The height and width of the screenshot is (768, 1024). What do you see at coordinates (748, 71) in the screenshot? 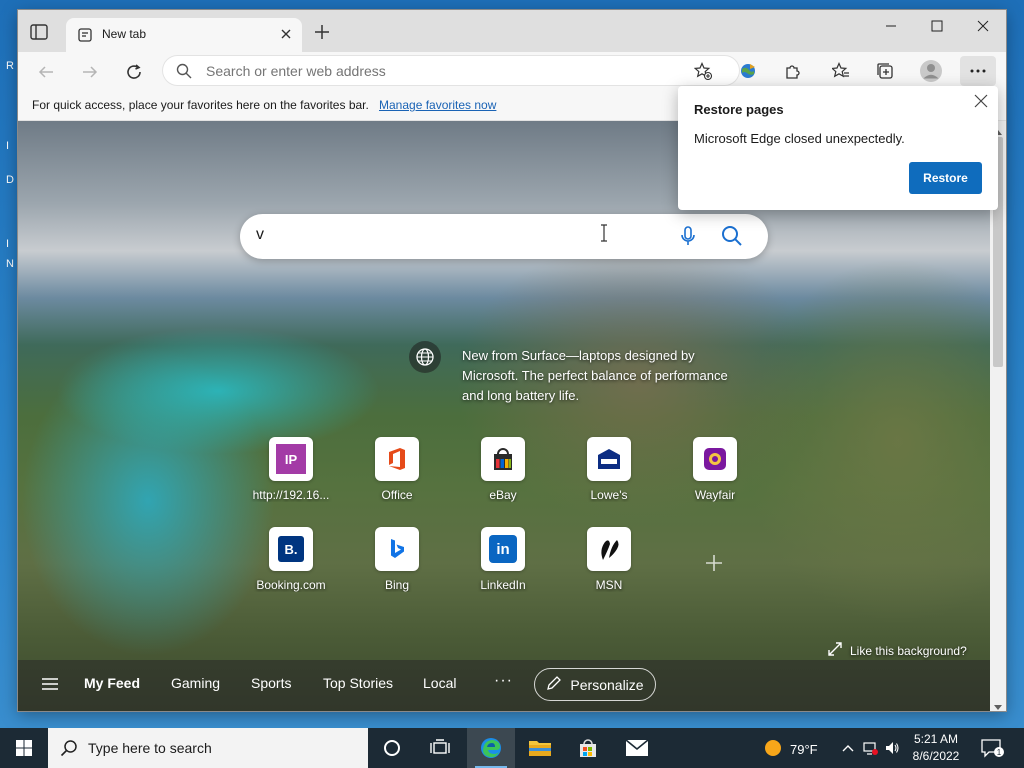
I see `extension-globe-icon` at bounding box center [748, 71].